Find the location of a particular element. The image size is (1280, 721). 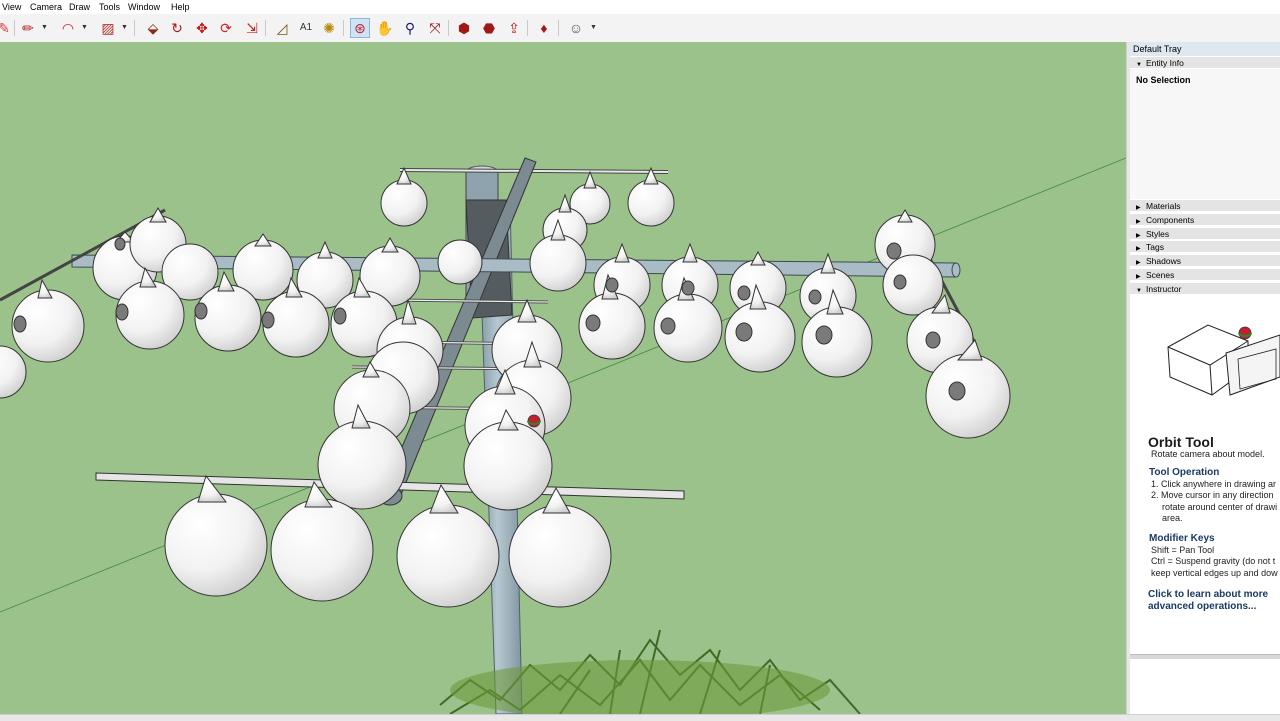

paint-bucket-icon: ▨ is located at coordinates (108, 28).